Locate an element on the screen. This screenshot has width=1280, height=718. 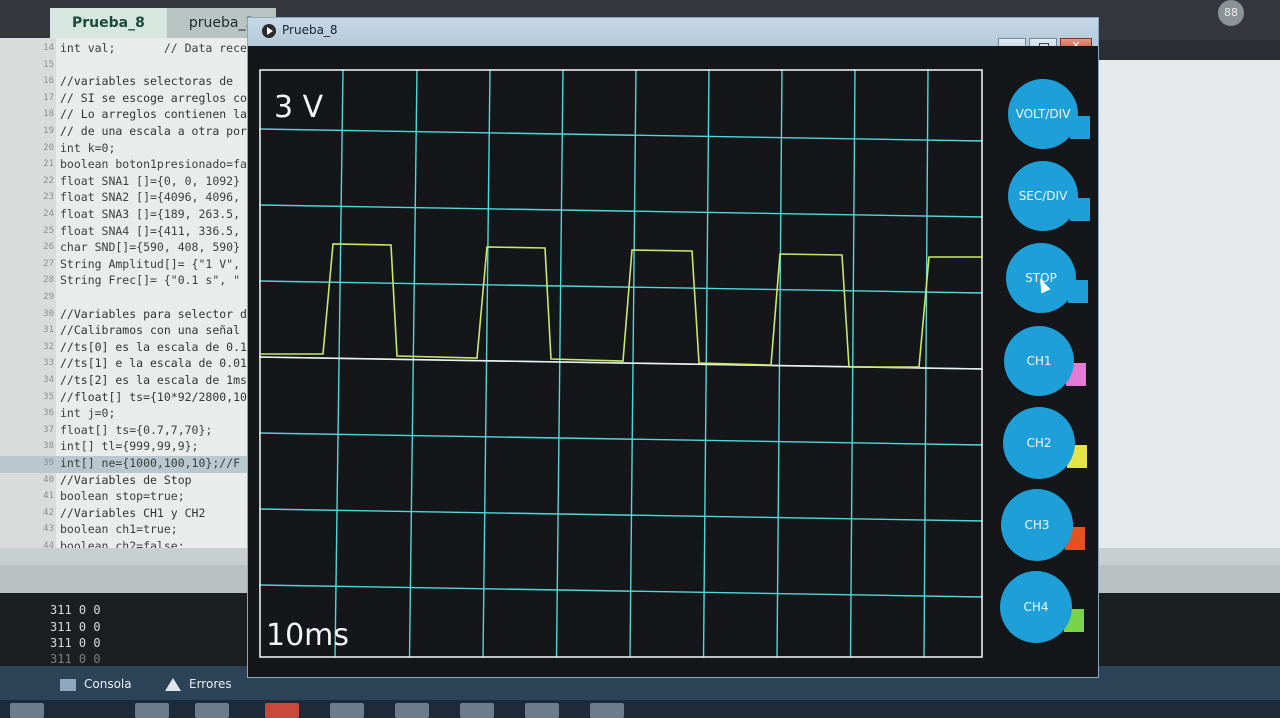
line-number: 18 is located at coordinates (48, 114).